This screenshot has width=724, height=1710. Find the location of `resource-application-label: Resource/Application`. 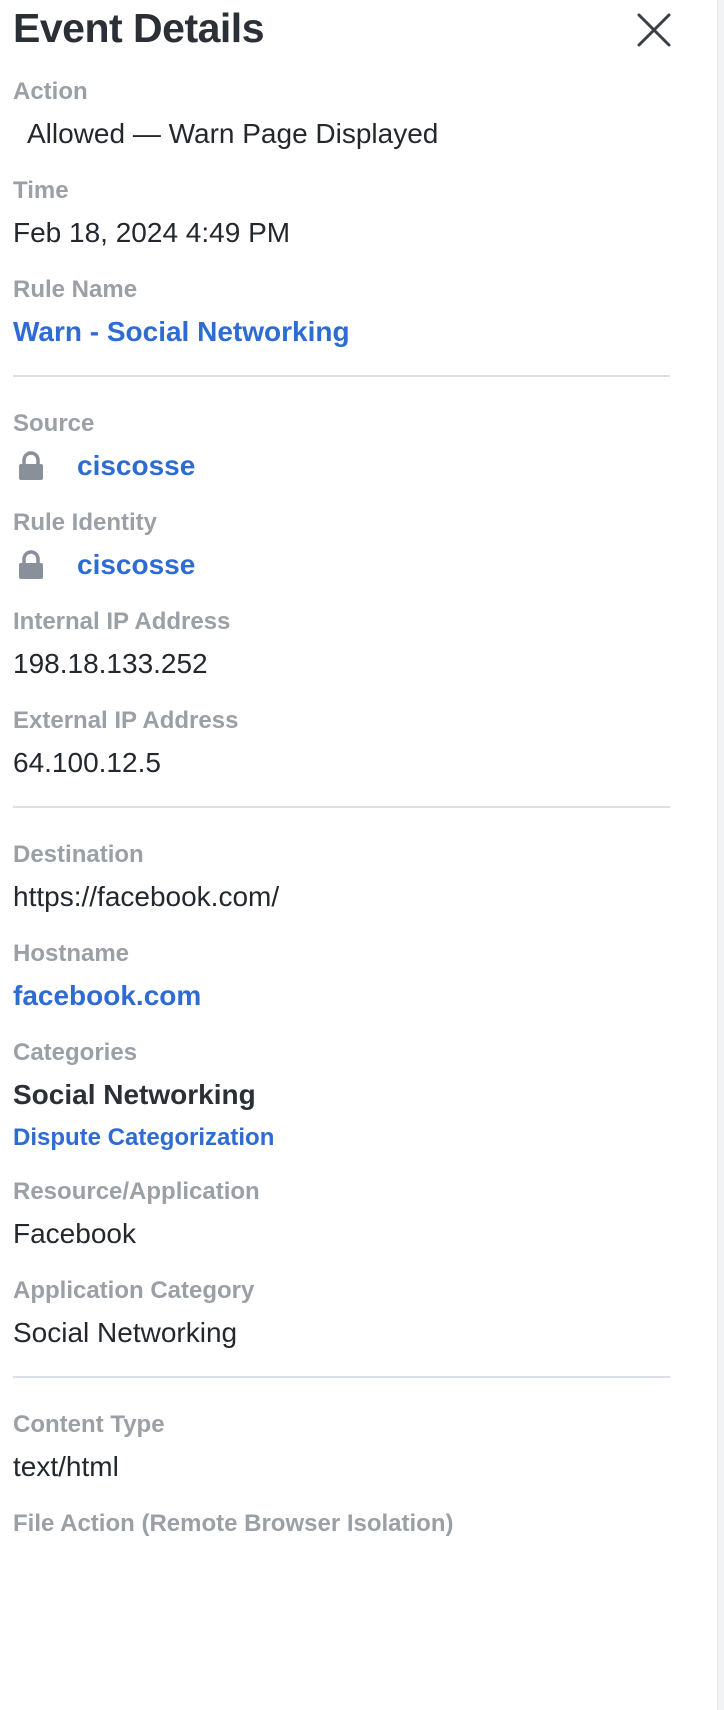

resource-application-label: Resource/Application is located at coordinates (136, 1191).